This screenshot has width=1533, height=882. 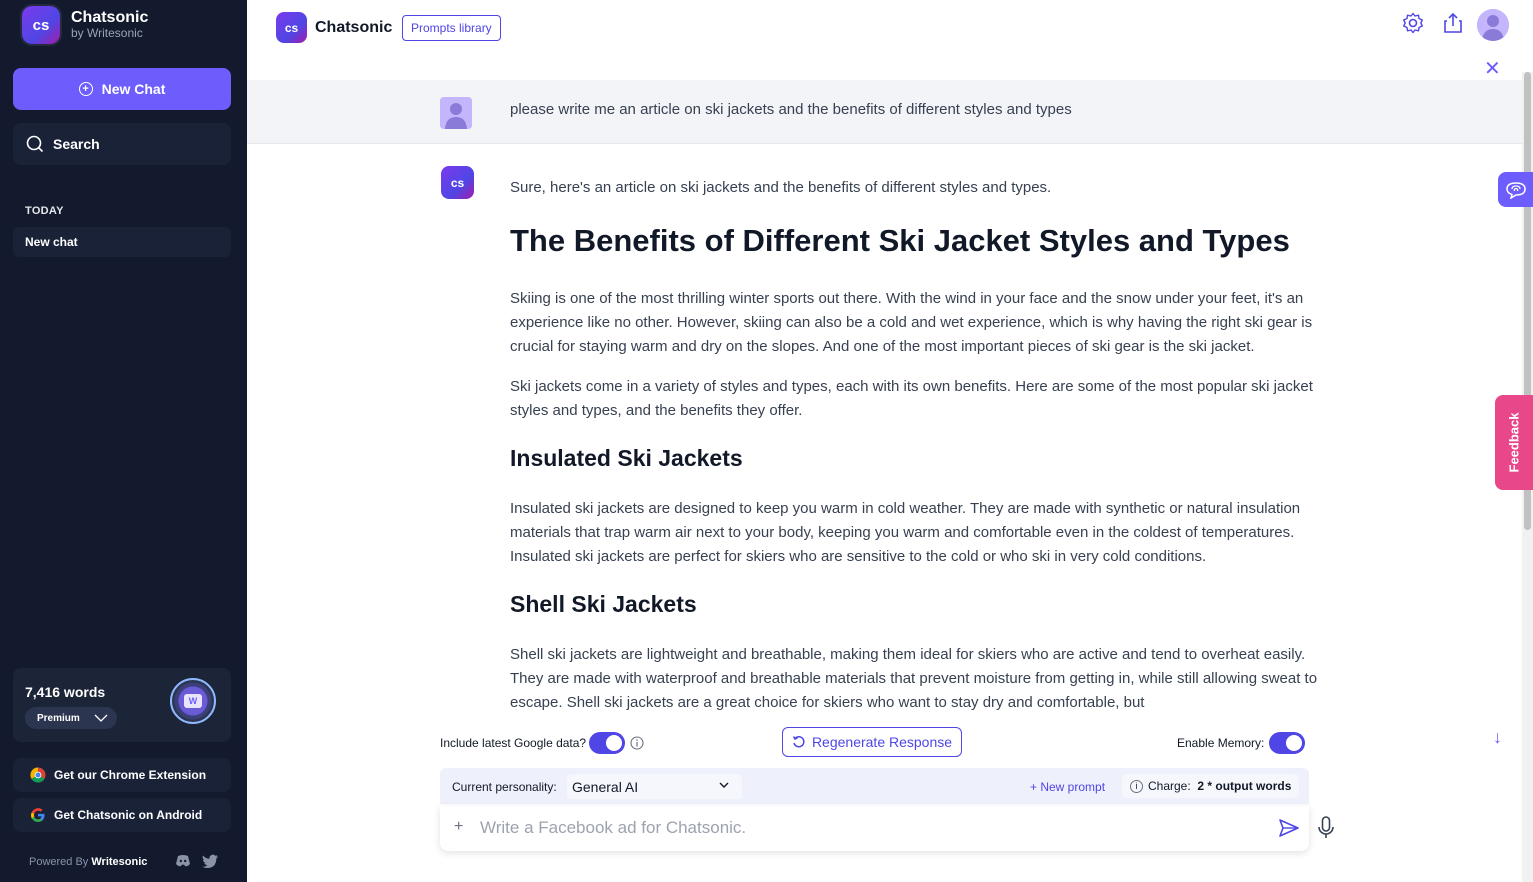 I want to click on regenerate-response-button: Regenerate Response, so click(x=872, y=742).